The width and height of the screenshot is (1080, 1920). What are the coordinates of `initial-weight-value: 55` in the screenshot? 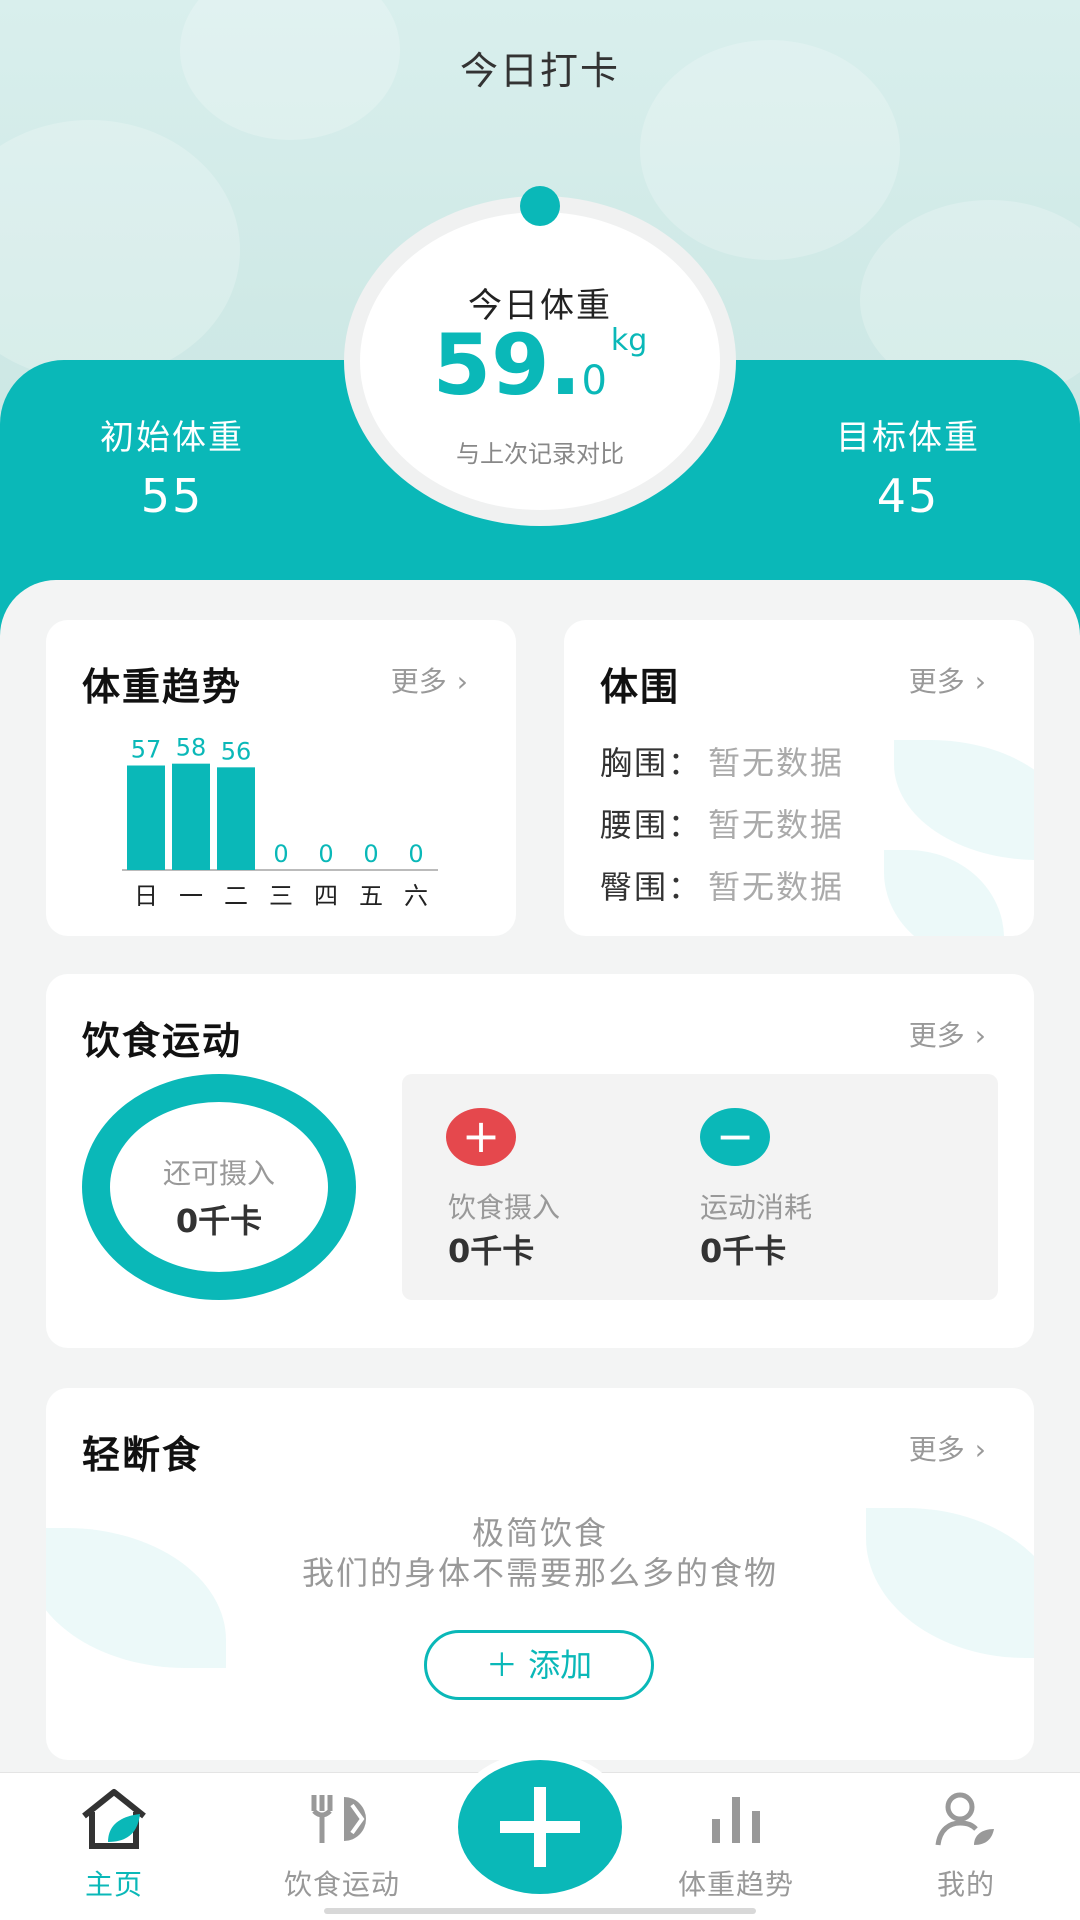 It's located at (172, 496).